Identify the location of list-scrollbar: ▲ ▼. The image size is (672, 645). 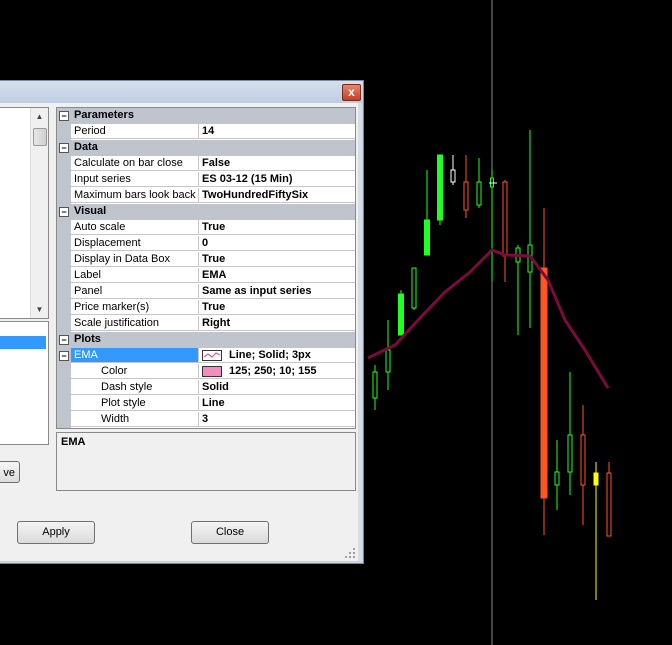
(39, 213).